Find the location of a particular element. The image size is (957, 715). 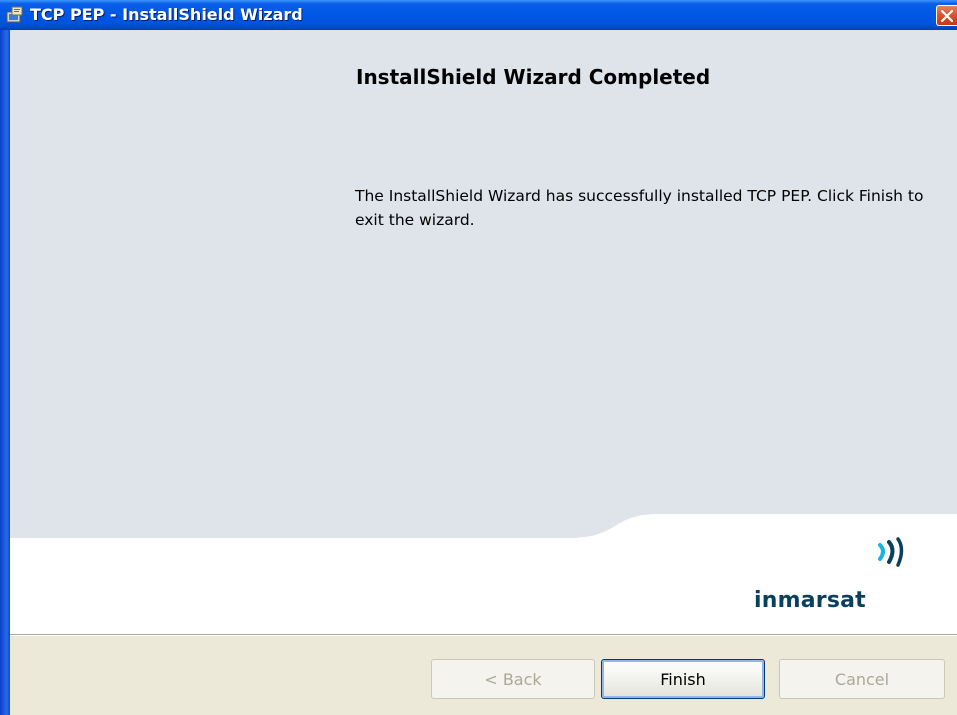

inmarsat-logo-text: inmarsat is located at coordinates (810, 600).